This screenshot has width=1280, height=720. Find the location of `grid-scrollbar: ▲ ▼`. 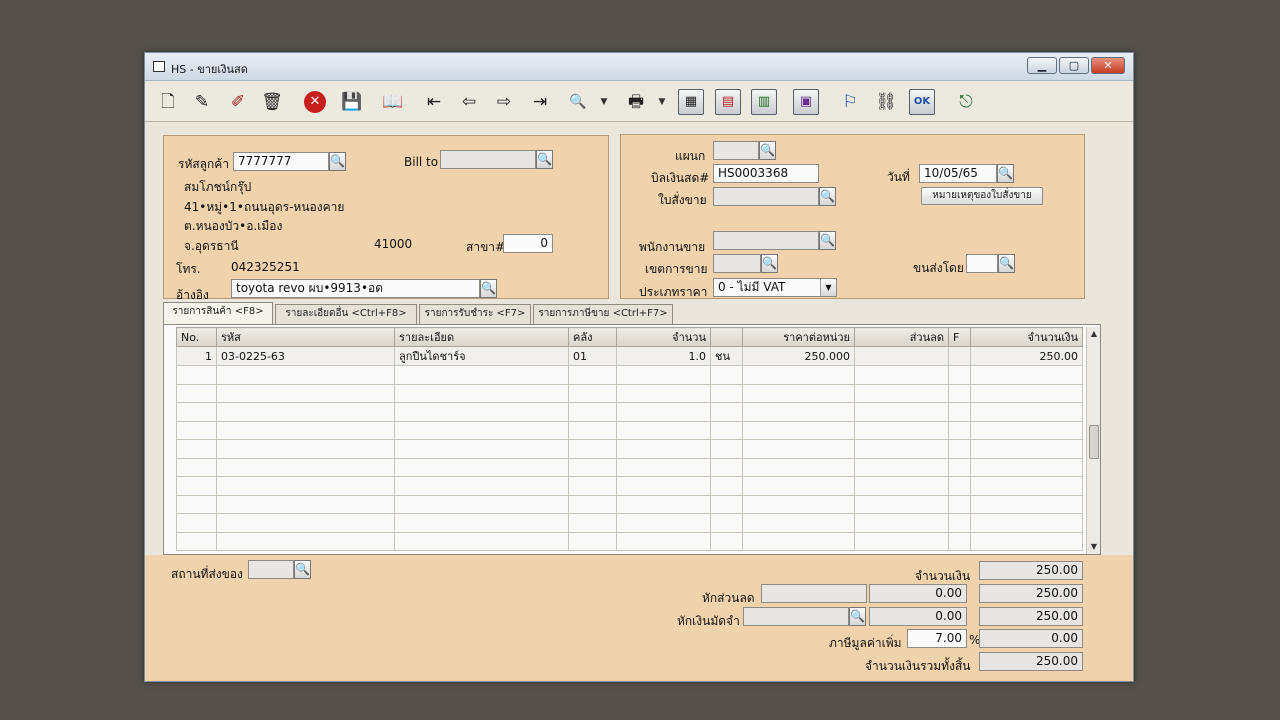

grid-scrollbar: ▲ ▼ is located at coordinates (1093, 440).